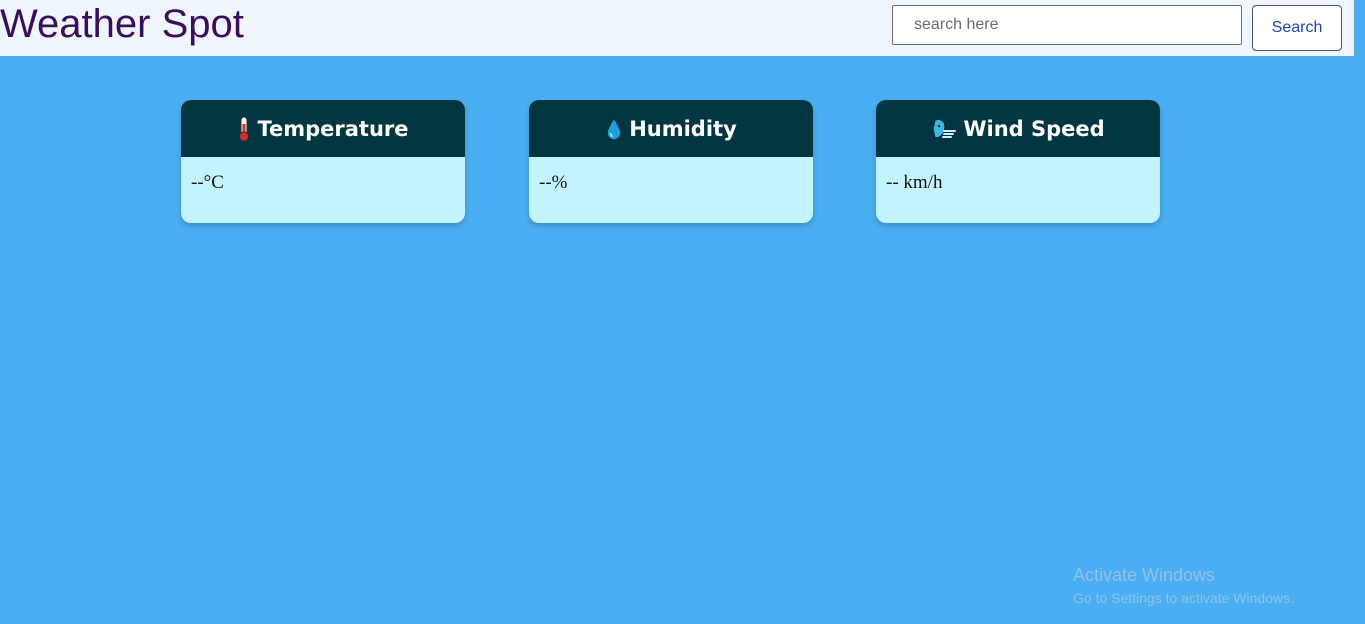 The width and height of the screenshot is (1365, 624). What do you see at coordinates (683, 128) in the screenshot?
I see `card-title: Humidity` at bounding box center [683, 128].